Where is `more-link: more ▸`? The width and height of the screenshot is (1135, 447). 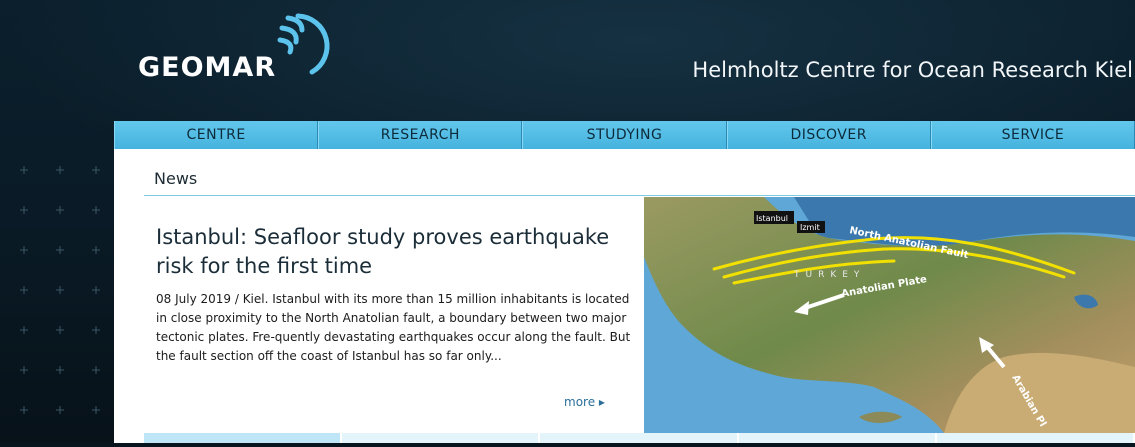 more-link: more ▸ is located at coordinates (584, 402).